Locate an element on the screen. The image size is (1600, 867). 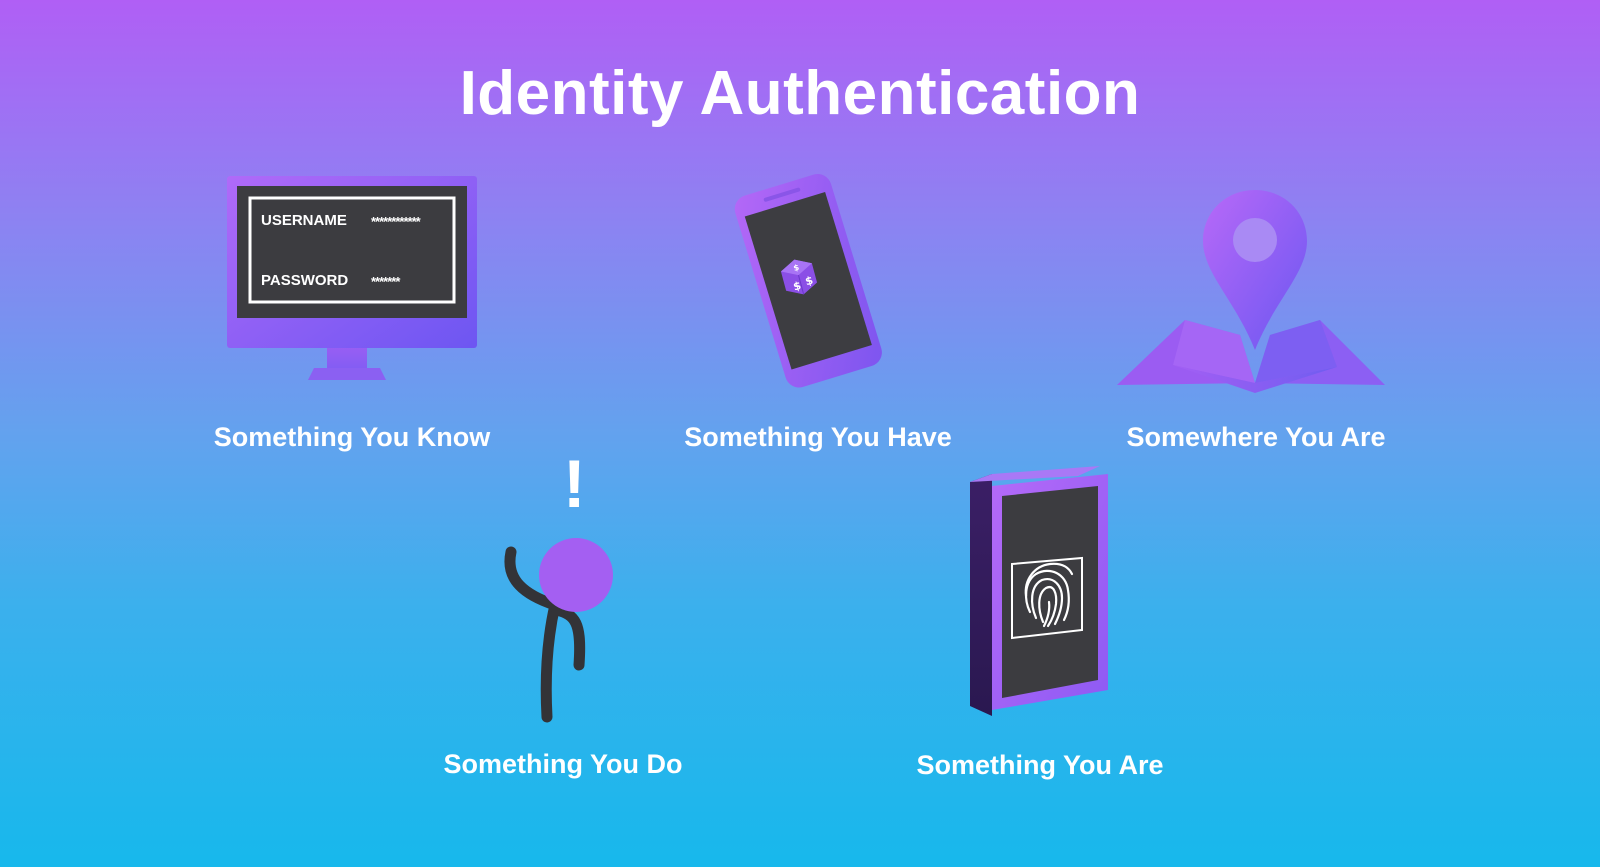
monitor-login-icon is located at coordinates (352, 278).